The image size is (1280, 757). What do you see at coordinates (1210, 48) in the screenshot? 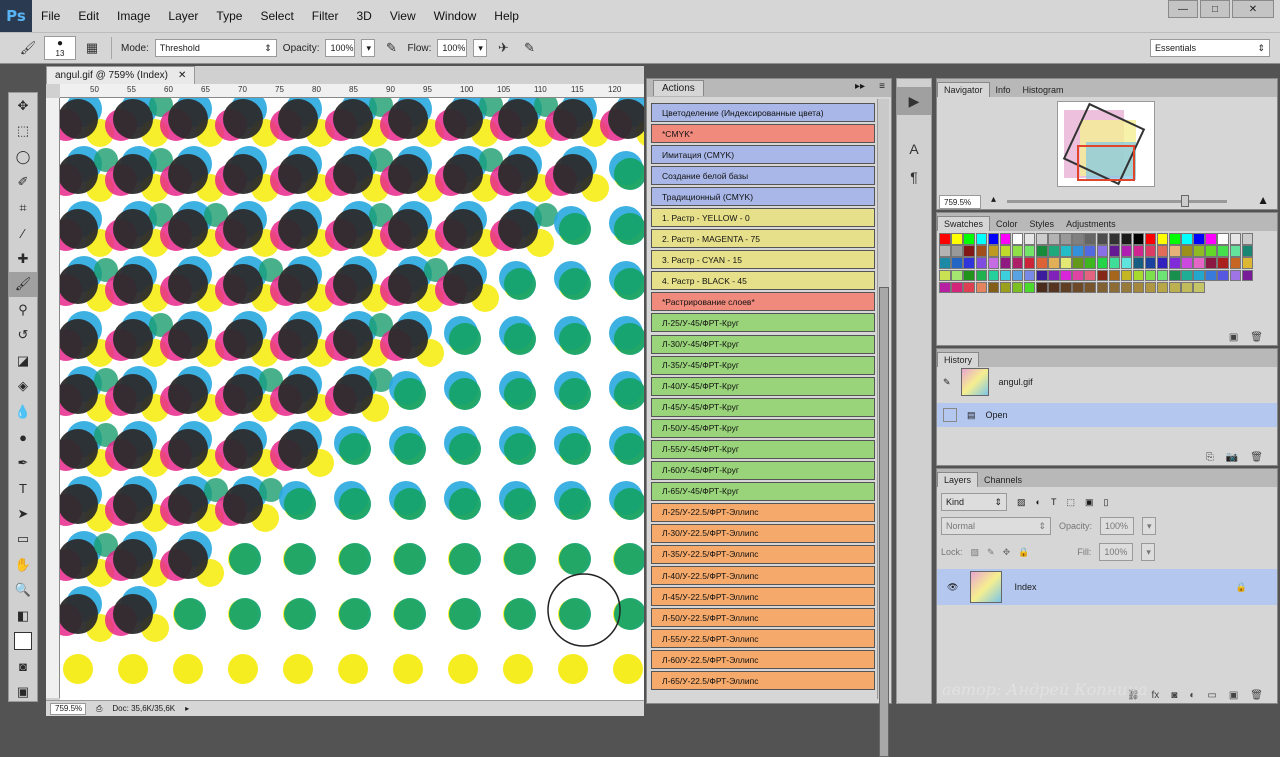
I see `workspace-select: Essentials ⇕` at bounding box center [1210, 48].